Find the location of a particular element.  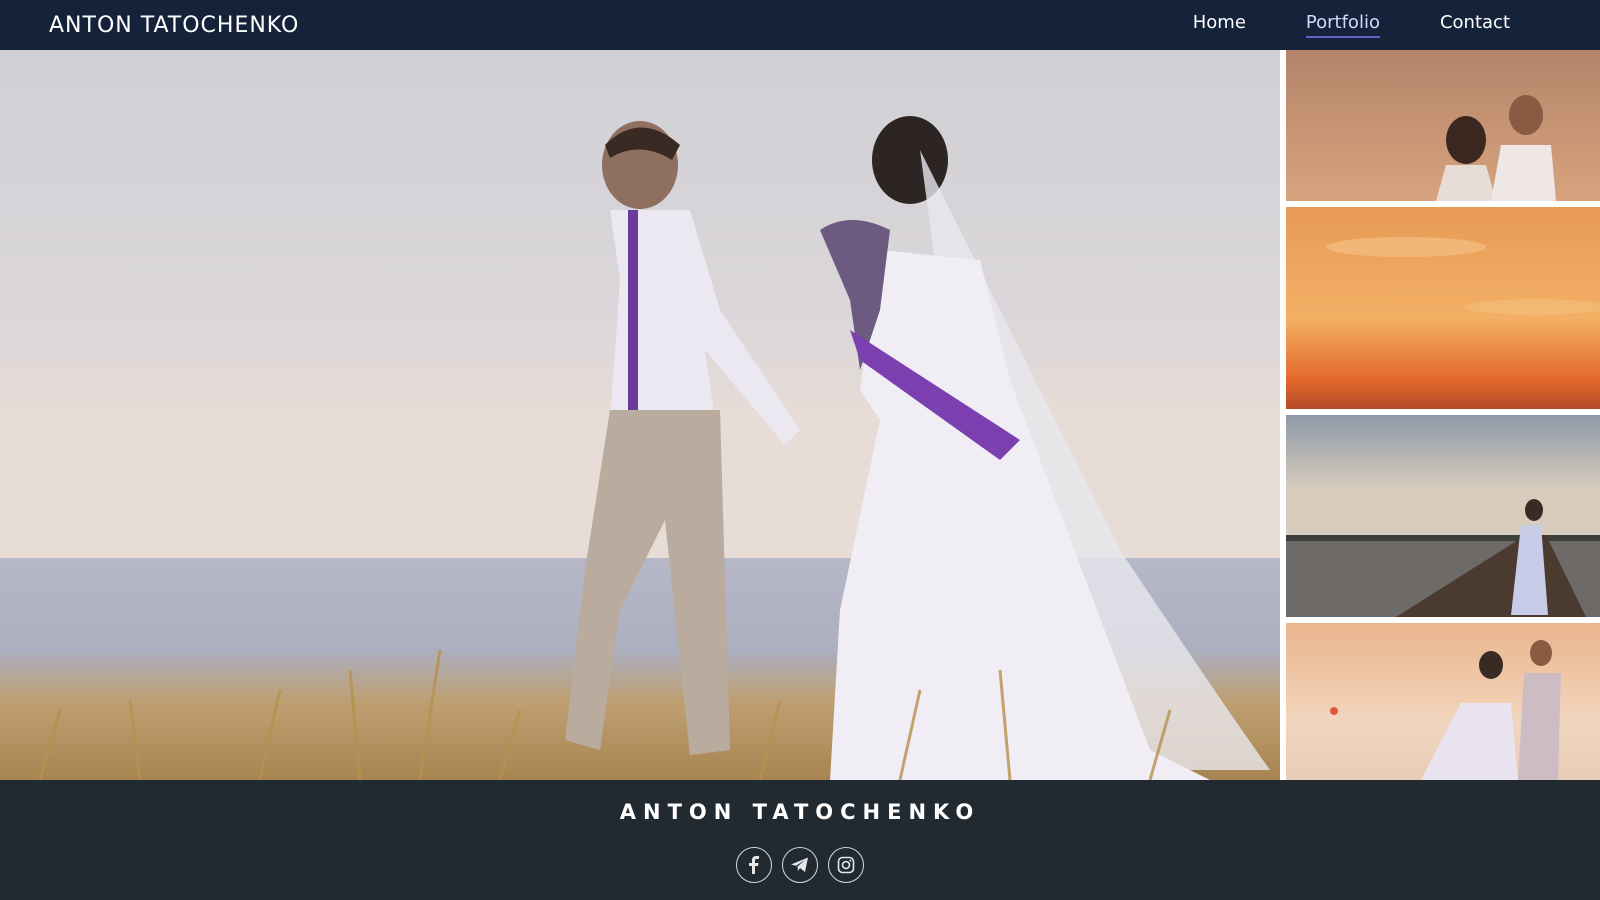

telegram-icon is located at coordinates (800, 865).